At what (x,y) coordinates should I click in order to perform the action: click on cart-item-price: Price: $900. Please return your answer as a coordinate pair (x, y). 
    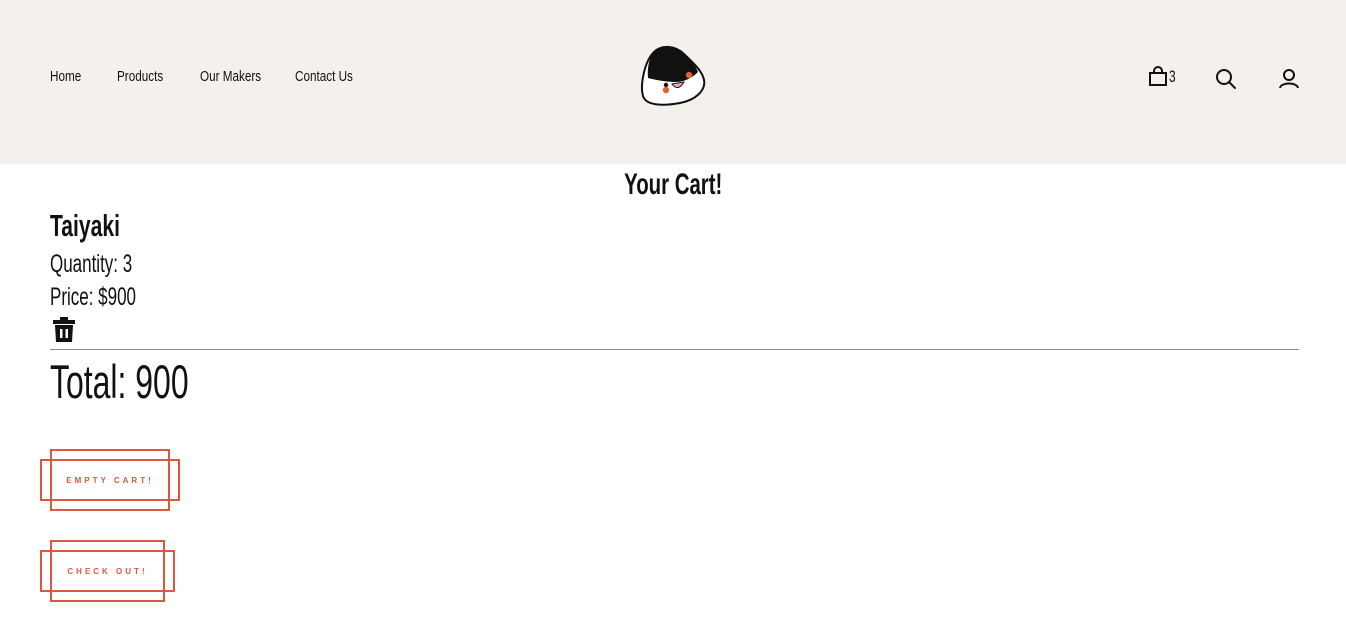
    Looking at the image, I should click on (93, 297).